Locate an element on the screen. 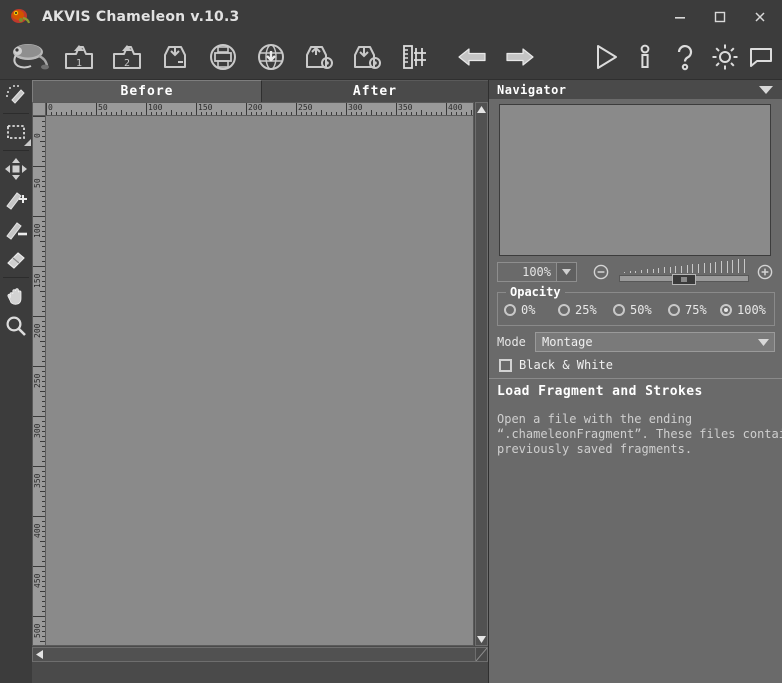 This screenshot has height=683, width=782. mode-select: Montage is located at coordinates (655, 342).